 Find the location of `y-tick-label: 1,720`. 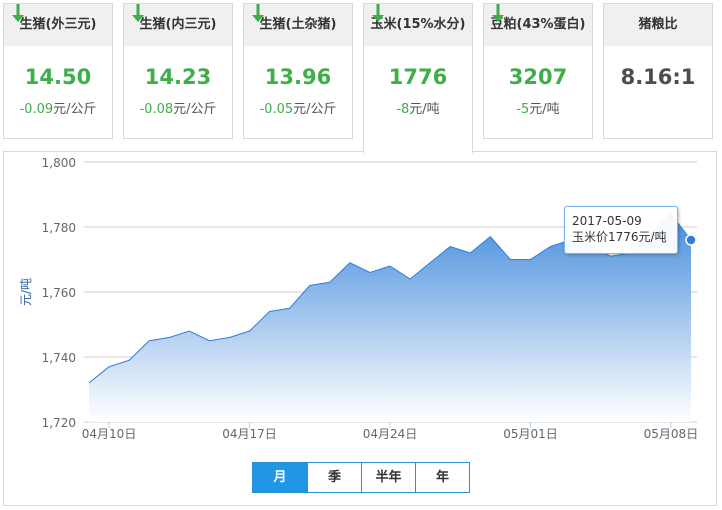

y-tick-label: 1,720 is located at coordinates (59, 423).